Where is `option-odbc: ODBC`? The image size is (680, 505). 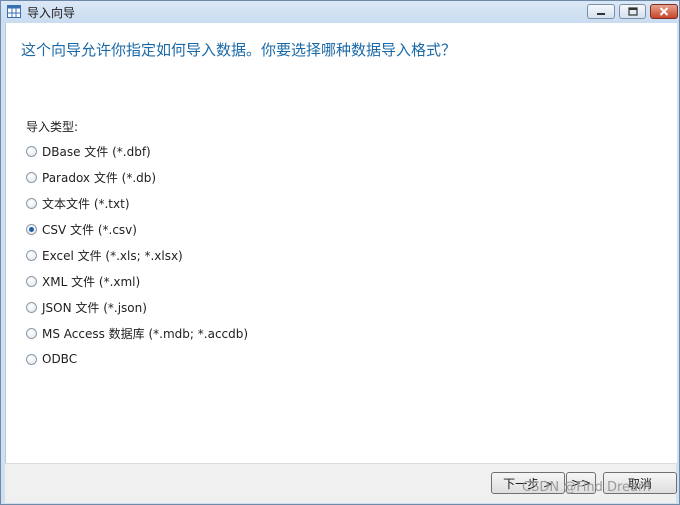 option-odbc: ODBC is located at coordinates (51, 359).